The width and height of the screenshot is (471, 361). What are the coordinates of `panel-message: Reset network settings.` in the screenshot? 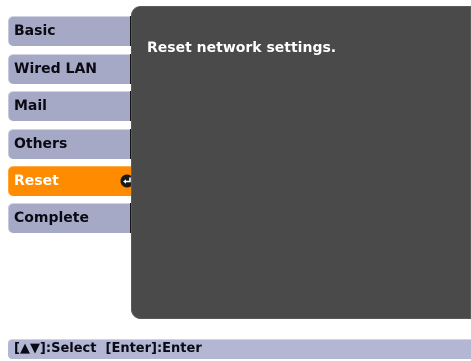 It's located at (242, 48).